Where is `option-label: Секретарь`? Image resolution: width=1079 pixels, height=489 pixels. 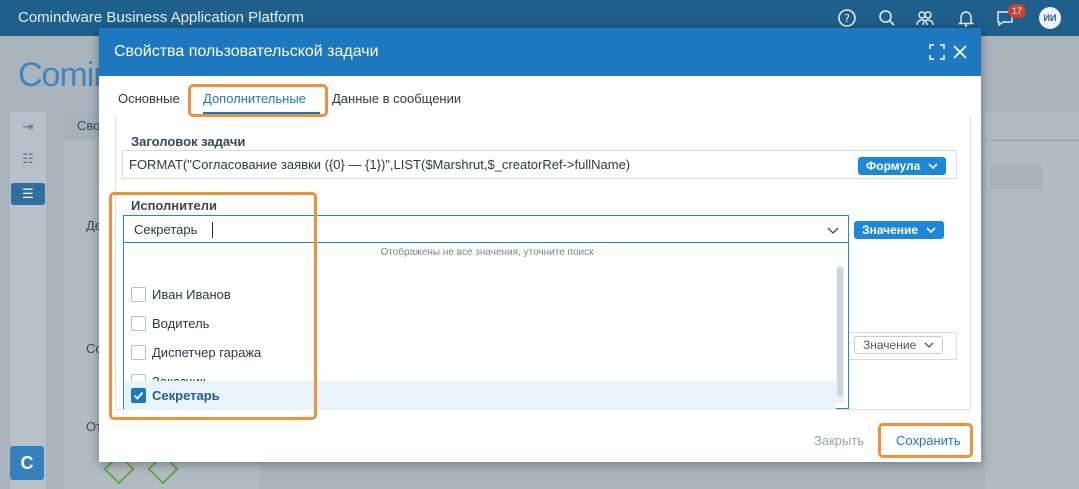 option-label: Секретарь is located at coordinates (186, 395).